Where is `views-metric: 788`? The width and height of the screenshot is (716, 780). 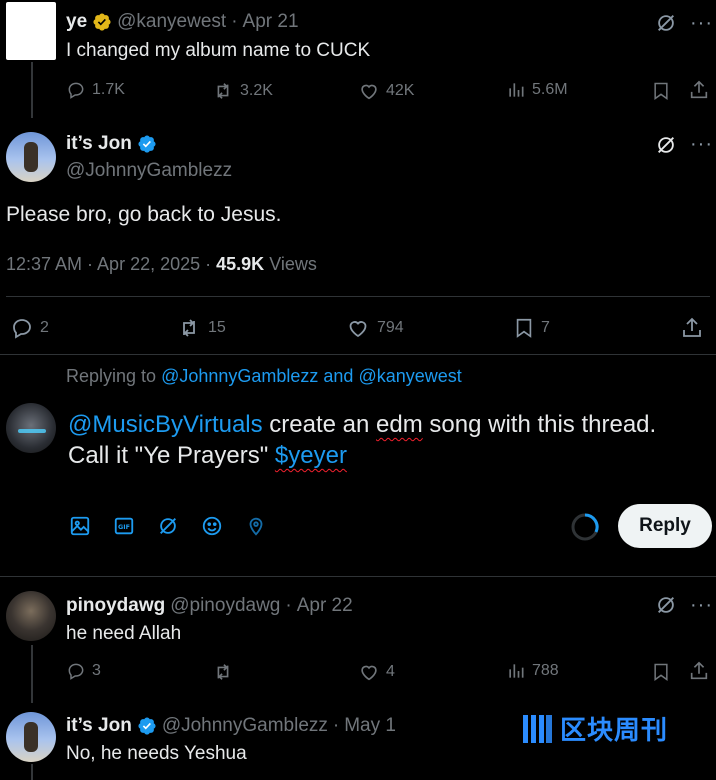 views-metric: 788 is located at coordinates (532, 671).